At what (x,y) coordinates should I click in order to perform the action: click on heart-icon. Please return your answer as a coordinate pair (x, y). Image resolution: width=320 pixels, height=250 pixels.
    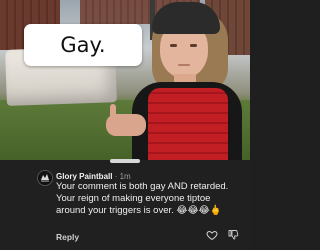
    Looking at the image, I should click on (212, 235).